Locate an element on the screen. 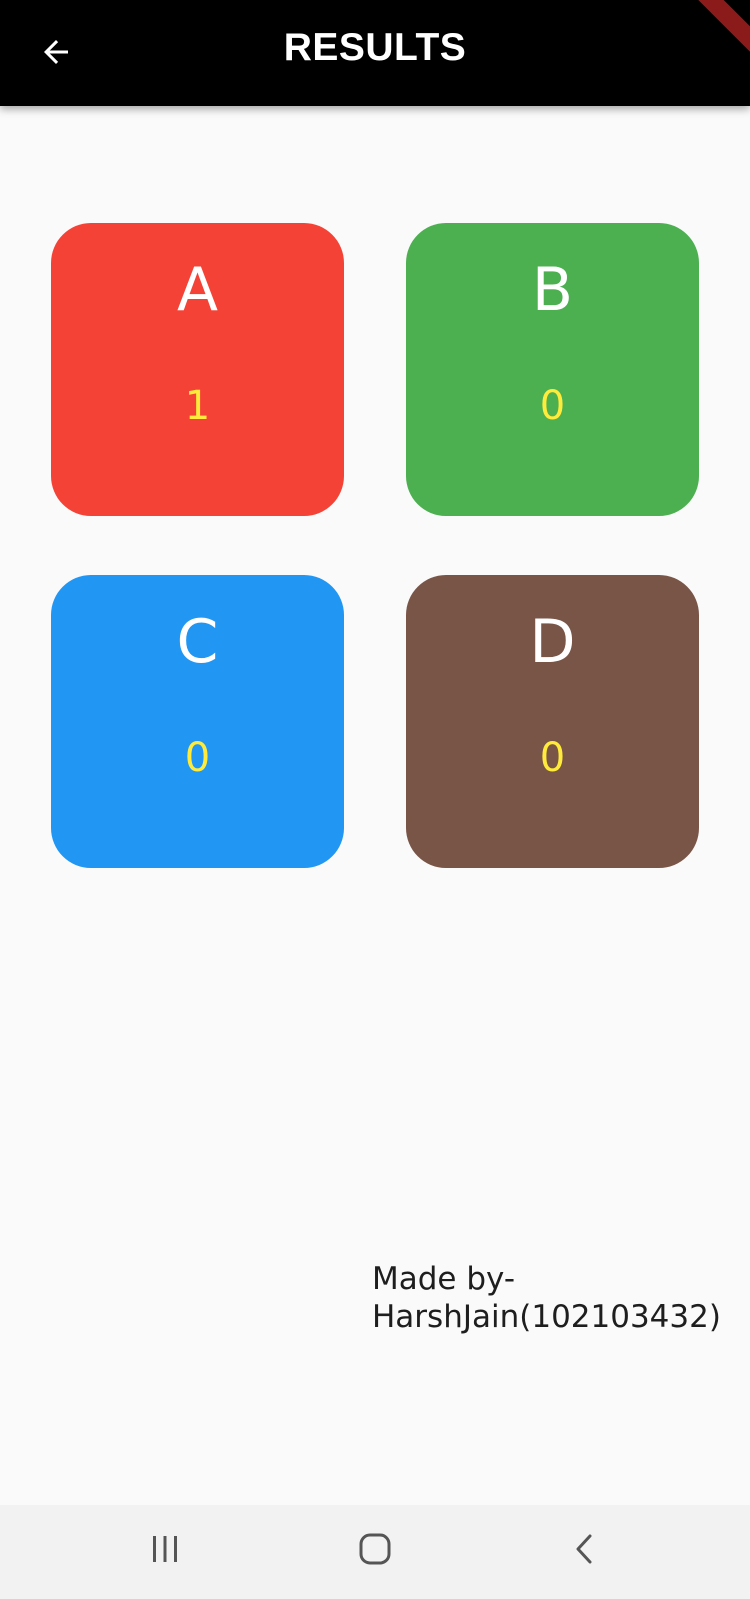 The height and width of the screenshot is (1599, 750). recent-apps-icon is located at coordinates (165, 1549).